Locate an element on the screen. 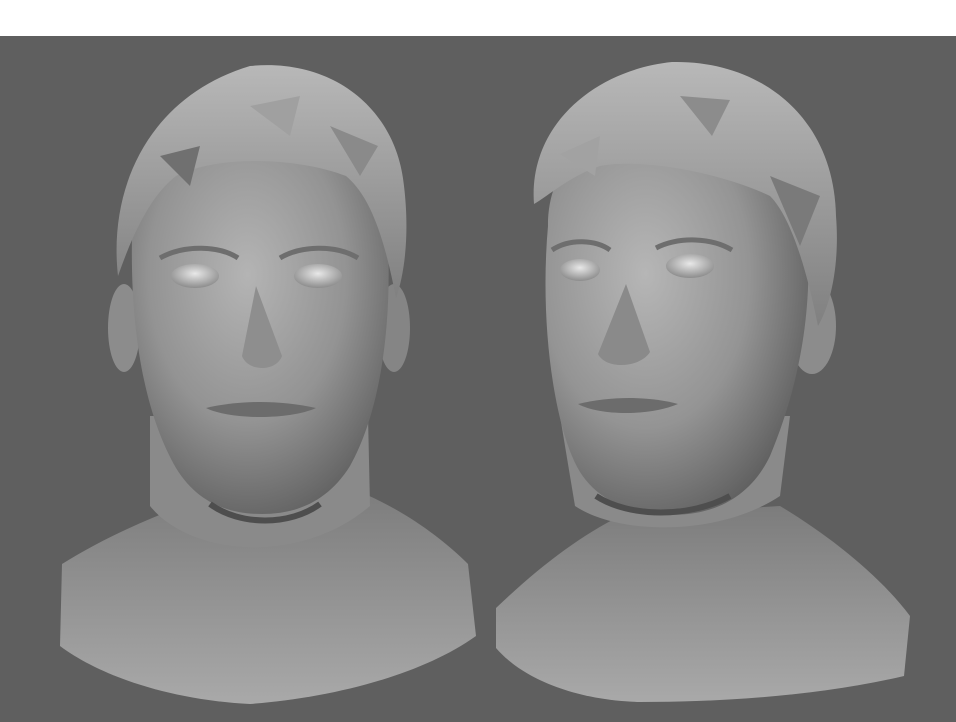  eye-left-front is located at coordinates (195, 276).